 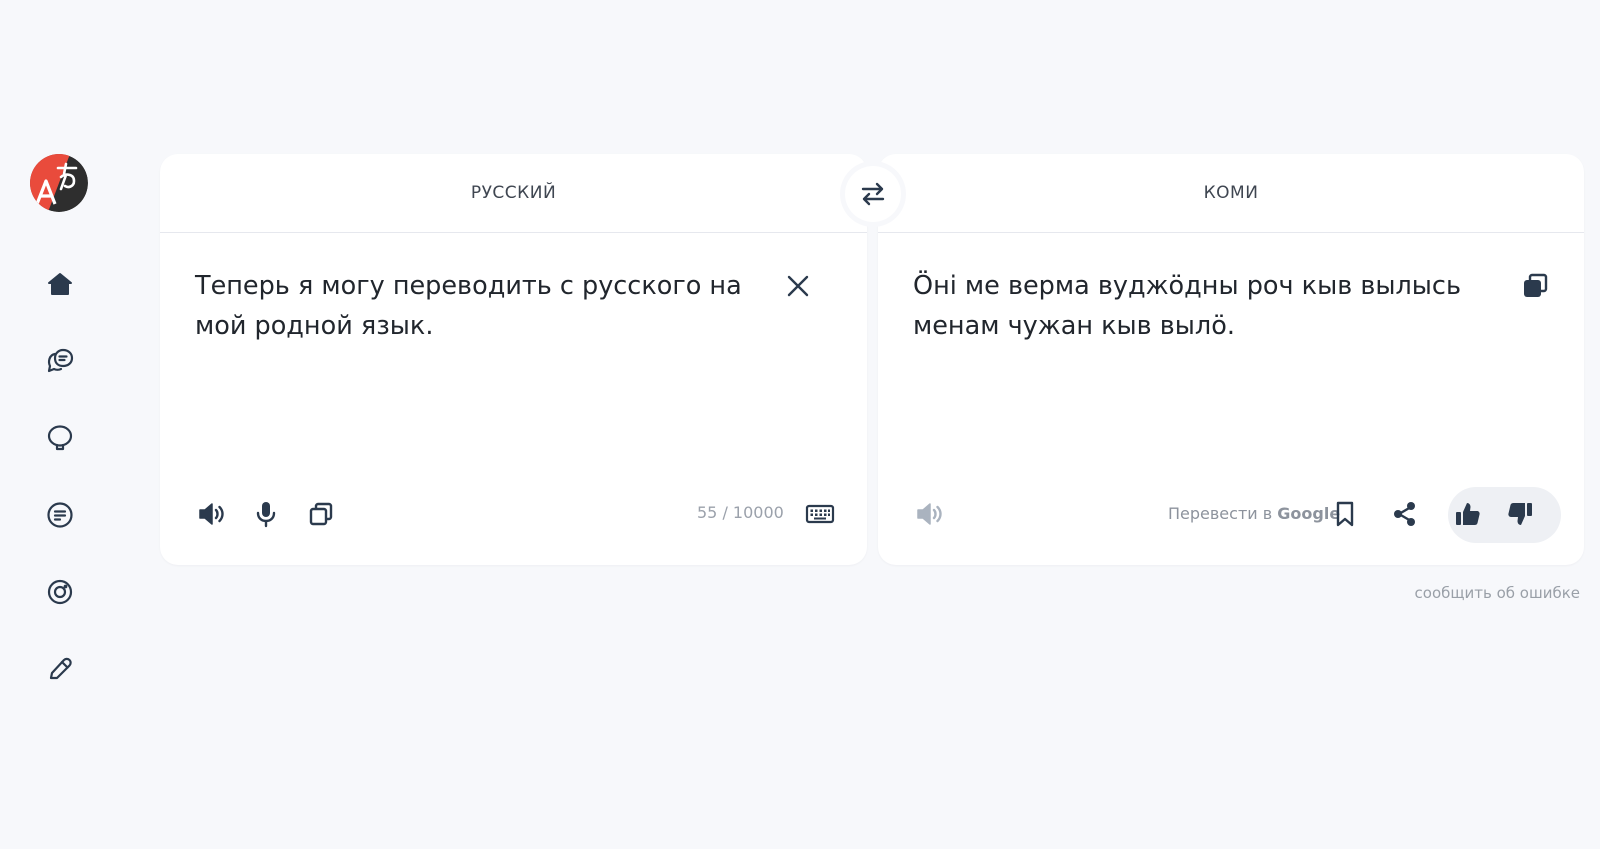 I want to click on sidebar-item-edit, so click(x=60, y=669).